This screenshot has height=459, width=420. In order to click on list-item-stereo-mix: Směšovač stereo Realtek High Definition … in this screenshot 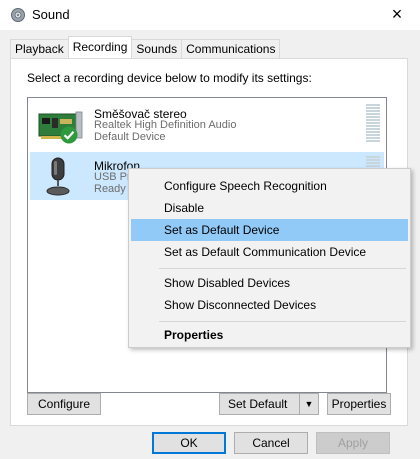, I will do `click(207, 124)`.